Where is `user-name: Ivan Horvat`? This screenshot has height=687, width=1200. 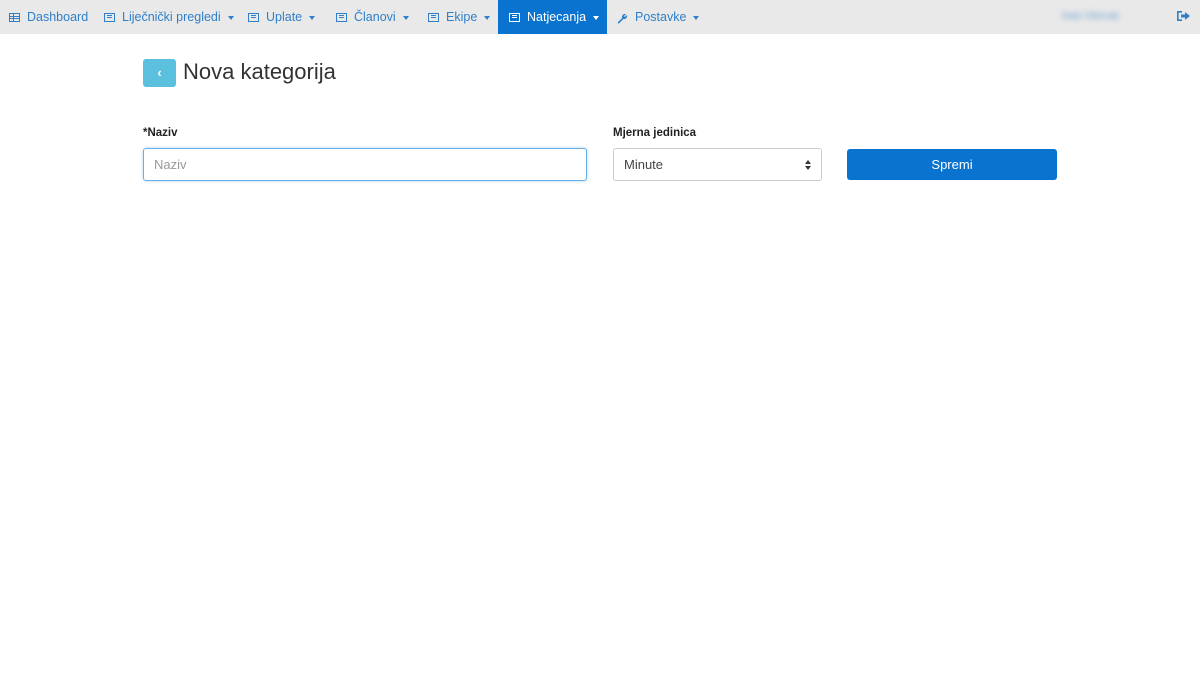 user-name: Ivan Horvat is located at coordinates (1090, 16).